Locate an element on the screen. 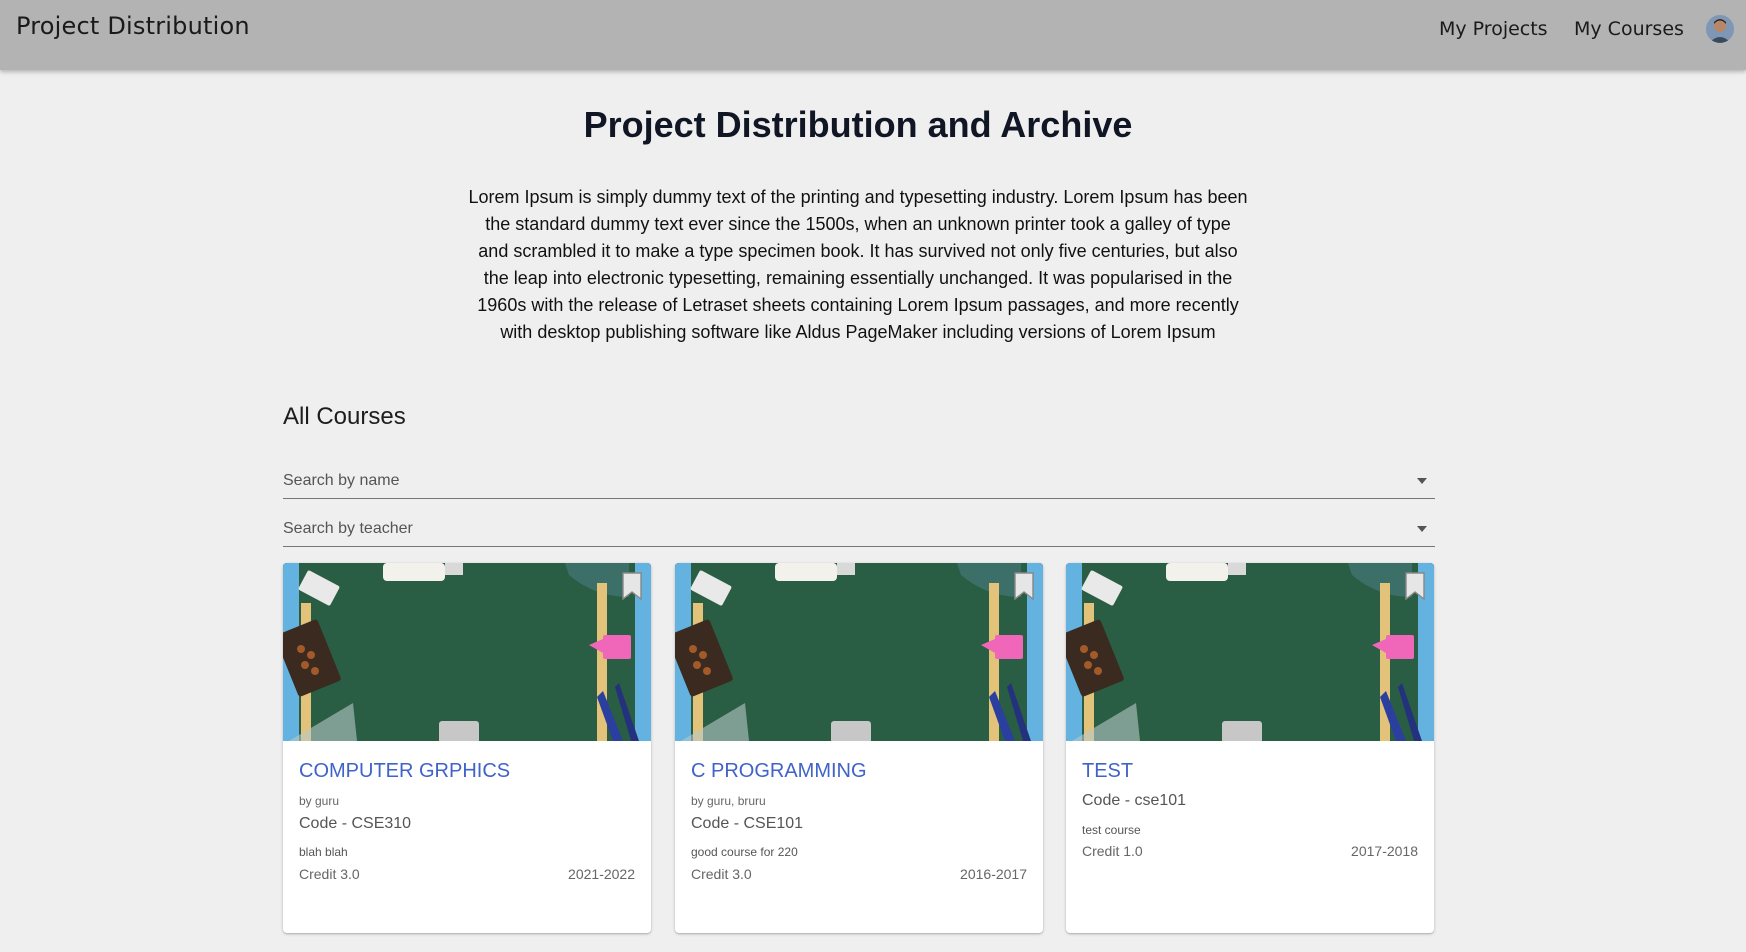 Image resolution: width=1746 pixels, height=952 pixels. section-title-all-courses: All Courses is located at coordinates (344, 416).